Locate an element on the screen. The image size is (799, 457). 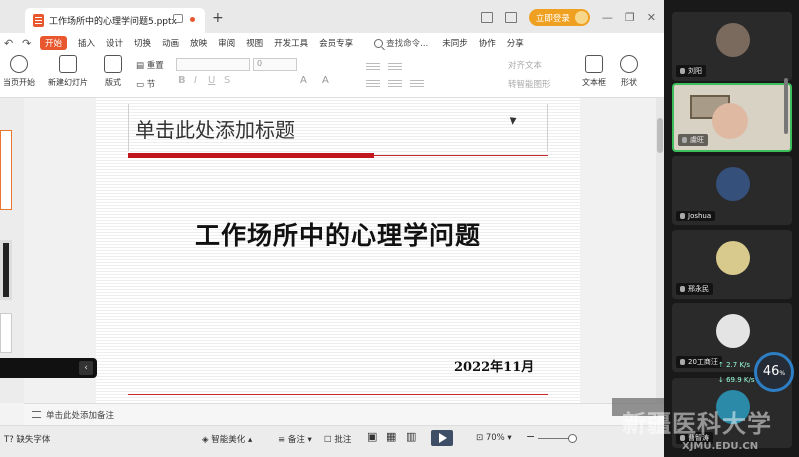
from-current-slide-button: 当页开始 is located at coordinates (19, 71).